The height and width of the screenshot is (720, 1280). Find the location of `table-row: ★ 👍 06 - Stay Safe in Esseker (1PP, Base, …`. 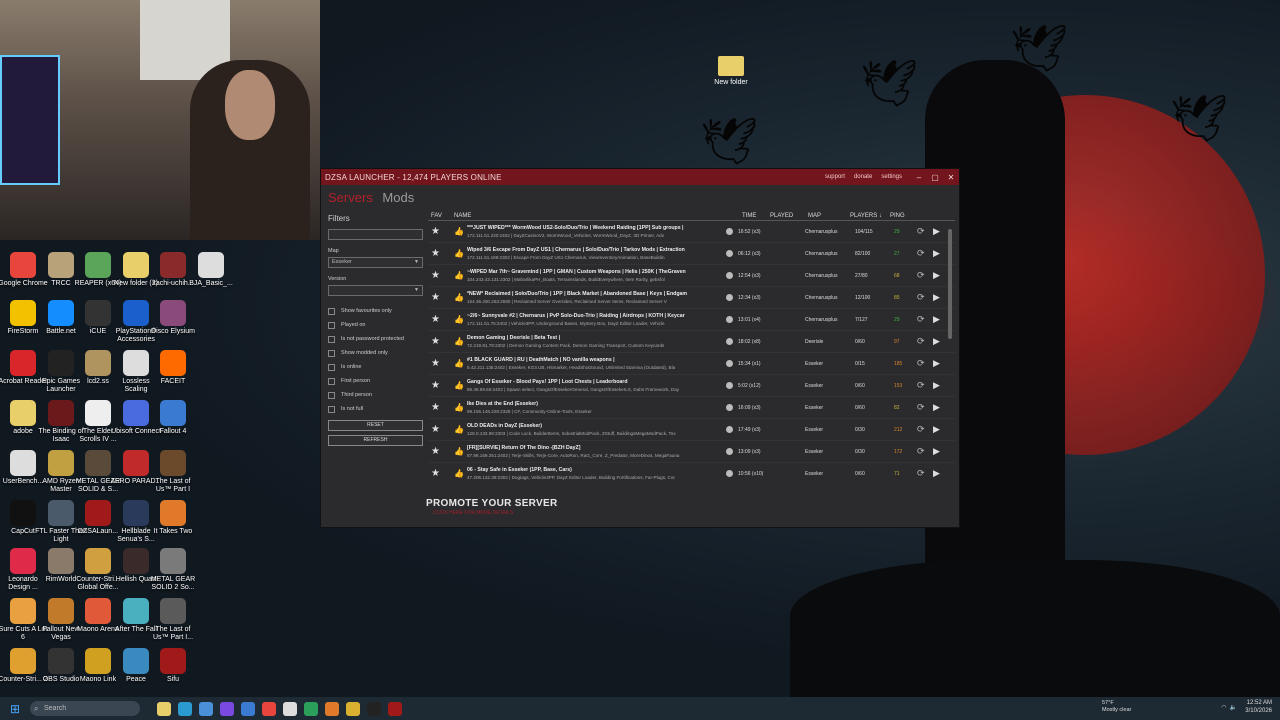

table-row: ★ 👍 06 - Stay Safe in Esseker (1PP, Base, … is located at coordinates (691, 473).